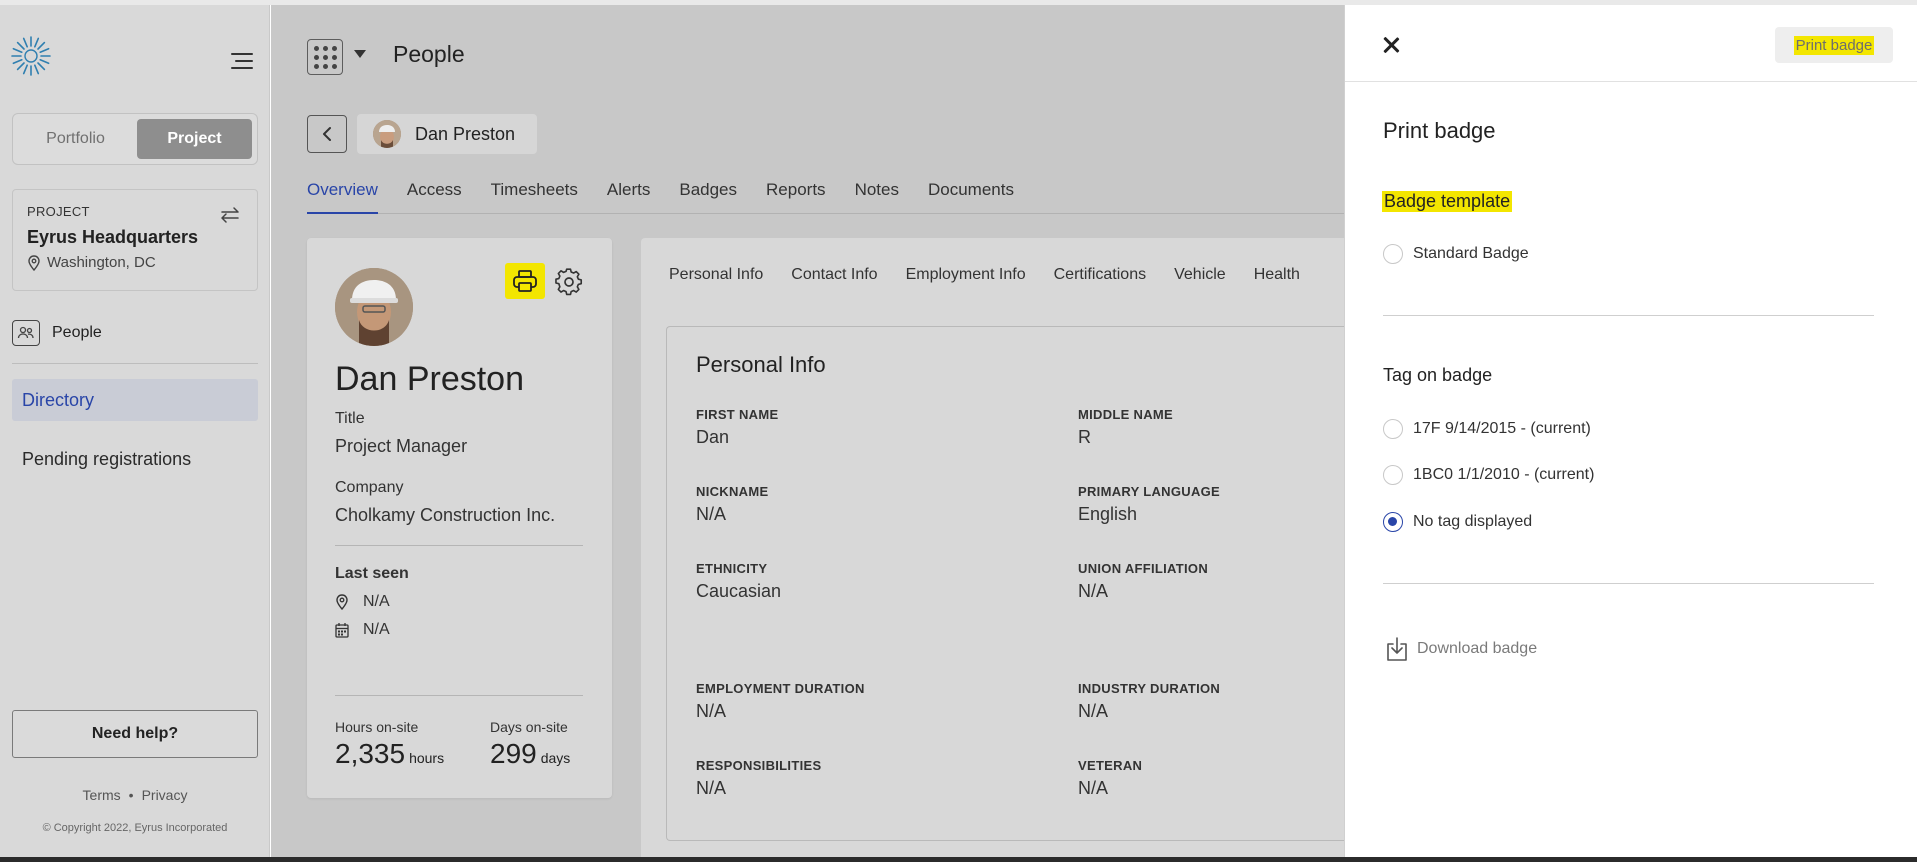 The image size is (1917, 862). I want to click on print-badge-submit-button: Print badge, so click(1834, 45).